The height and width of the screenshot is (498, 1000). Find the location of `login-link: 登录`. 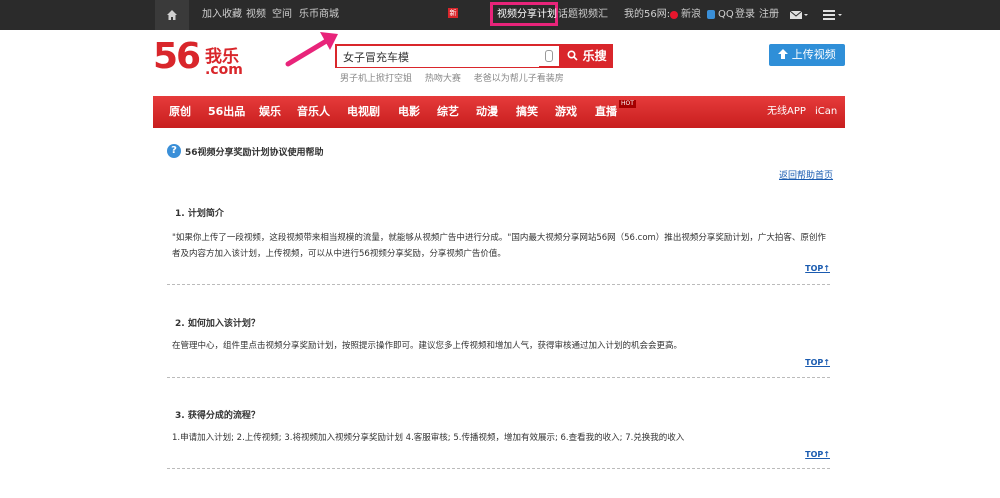

login-link: 登录 is located at coordinates (745, 15).